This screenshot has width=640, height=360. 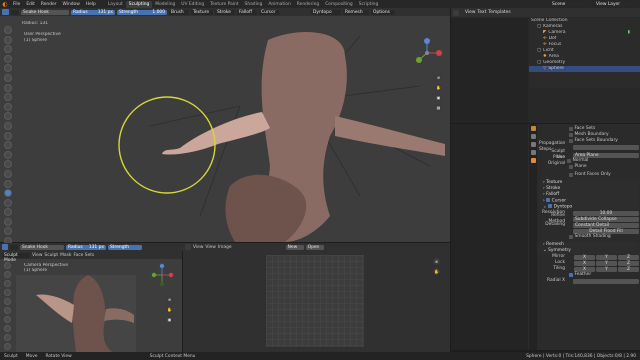 I want to click on crease-tool-icon, so click(x=8, y=106).